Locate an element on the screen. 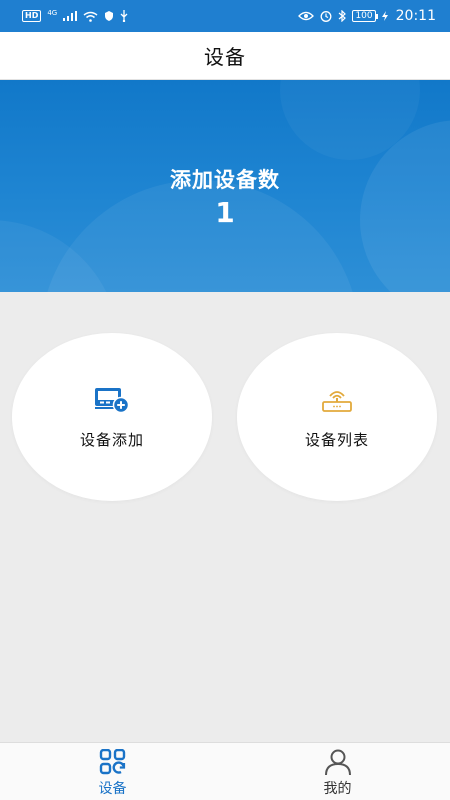 This screenshot has height=800, width=450. user-icon is located at coordinates (338, 762).